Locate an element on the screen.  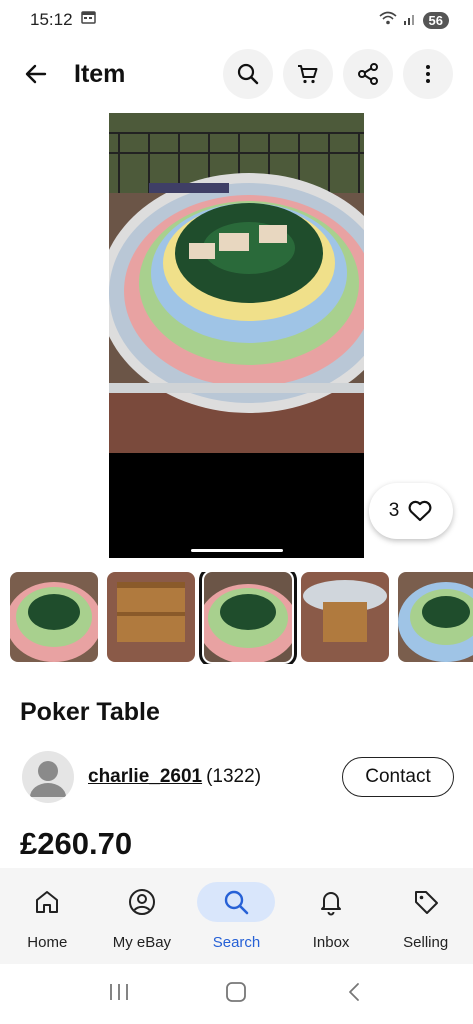
thumbnail-strip is located at coordinates (241, 618).